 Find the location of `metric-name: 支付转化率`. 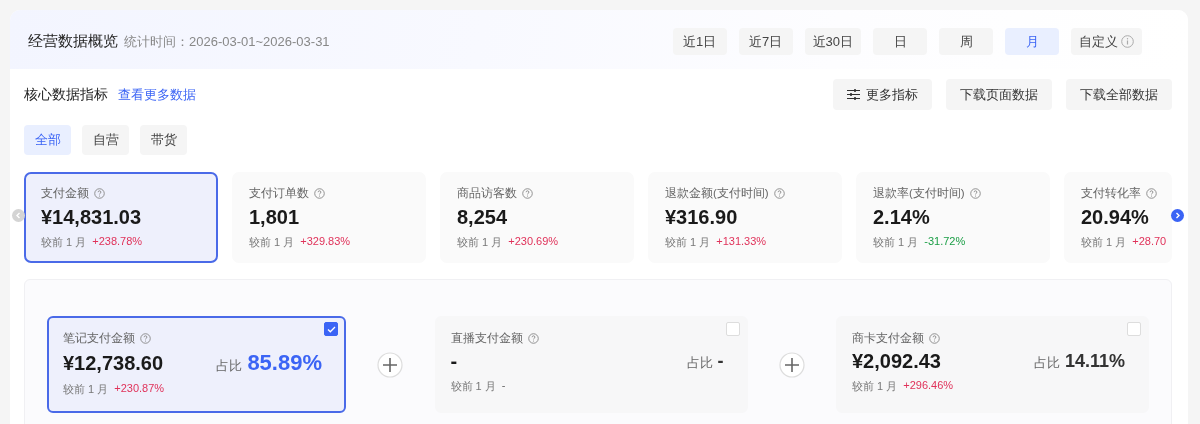

metric-name: 支付转化率 is located at coordinates (1111, 193).